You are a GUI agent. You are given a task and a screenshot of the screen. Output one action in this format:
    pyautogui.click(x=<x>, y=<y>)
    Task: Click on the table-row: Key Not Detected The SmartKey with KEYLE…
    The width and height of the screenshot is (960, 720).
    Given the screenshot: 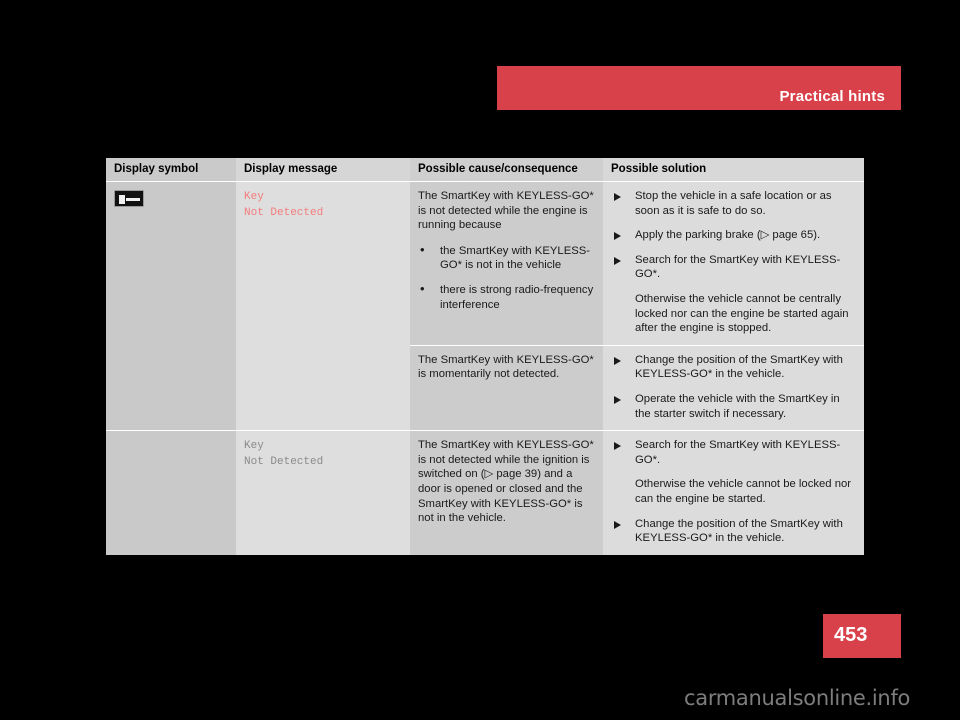 What is the action you would take?
    pyautogui.click(x=485, y=492)
    